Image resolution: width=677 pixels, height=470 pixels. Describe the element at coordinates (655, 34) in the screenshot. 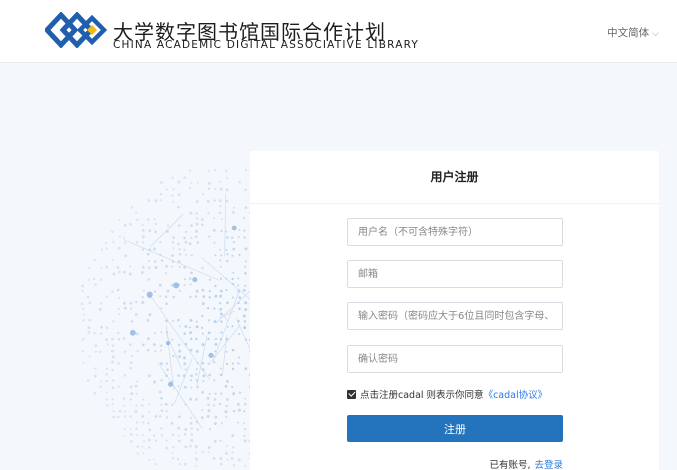

I see `chevron-down-icon: ⌵` at that location.